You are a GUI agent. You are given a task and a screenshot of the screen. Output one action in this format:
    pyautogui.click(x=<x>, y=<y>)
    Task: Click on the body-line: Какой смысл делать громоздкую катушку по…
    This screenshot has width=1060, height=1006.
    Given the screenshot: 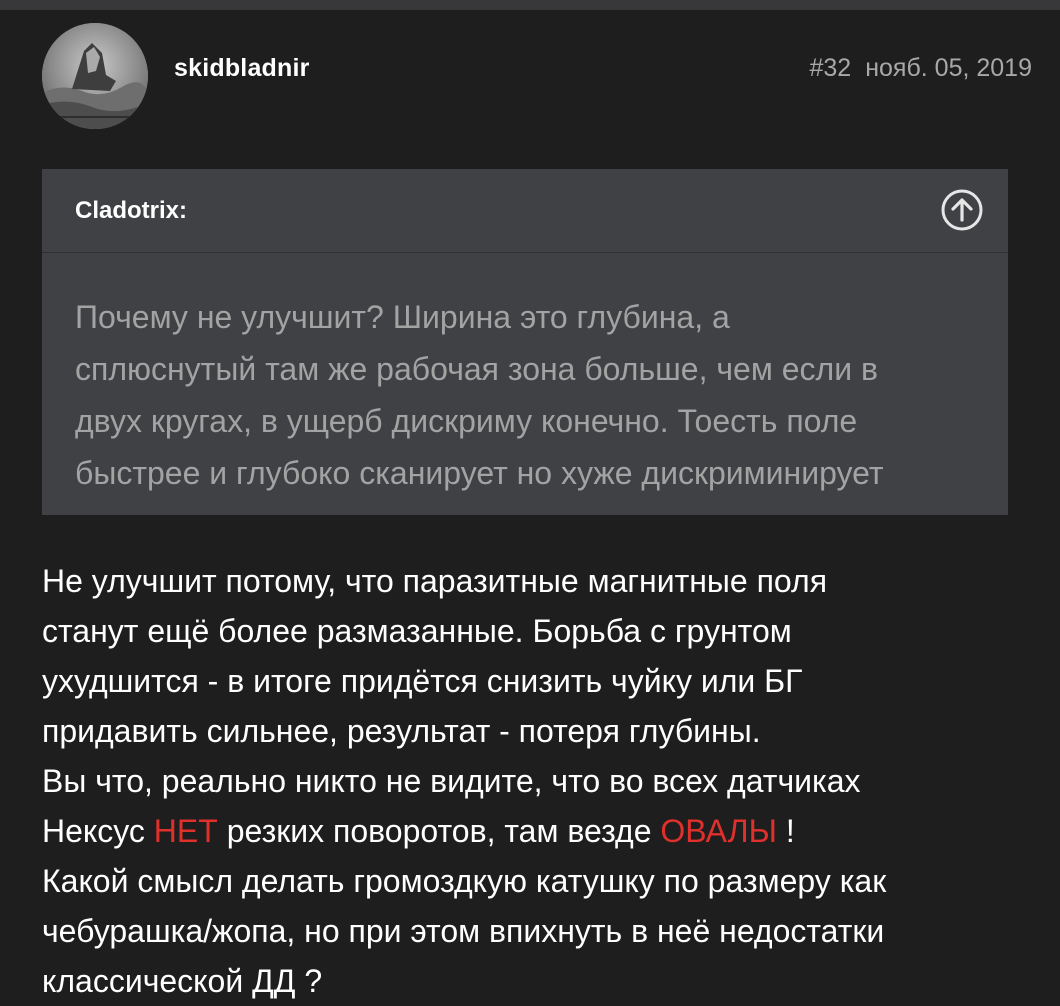 What is the action you would take?
    pyautogui.click(x=464, y=881)
    